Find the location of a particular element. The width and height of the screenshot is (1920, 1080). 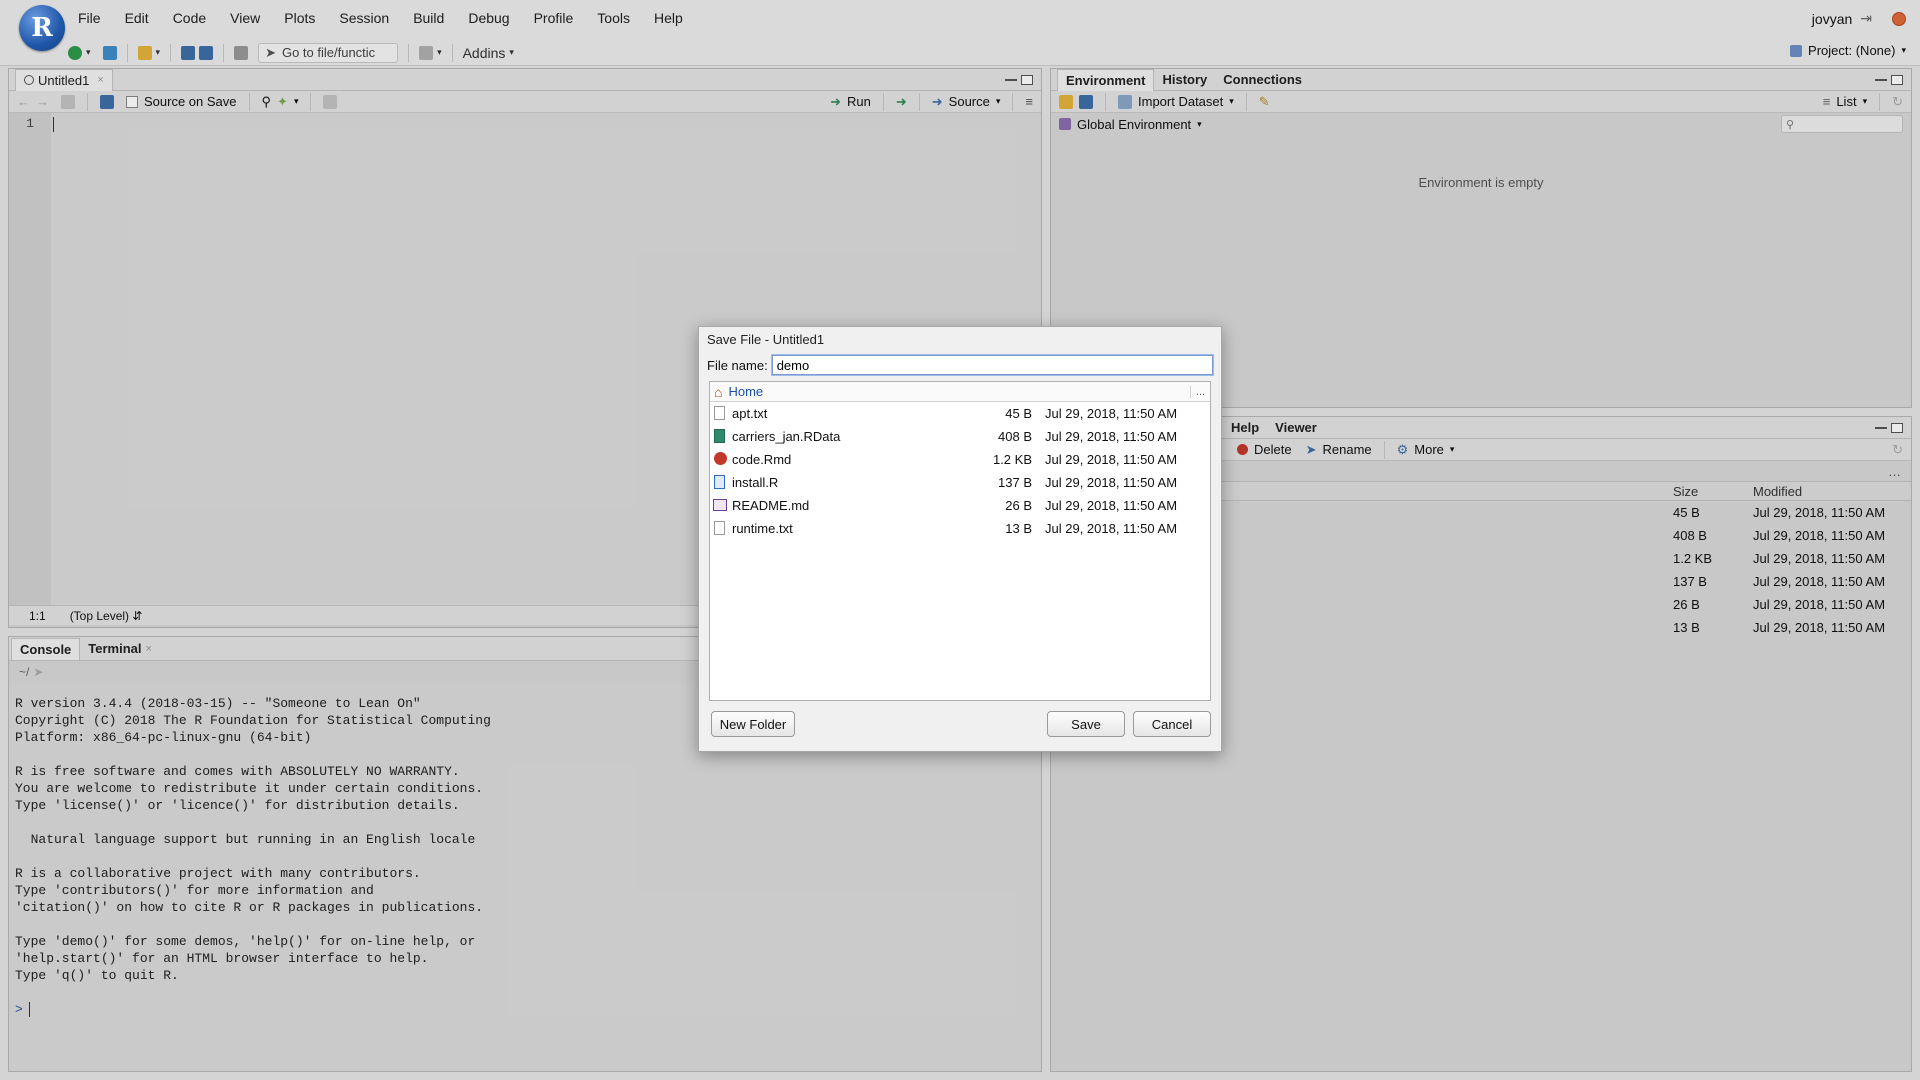

file-size: 408 B is located at coordinates (1015, 436).